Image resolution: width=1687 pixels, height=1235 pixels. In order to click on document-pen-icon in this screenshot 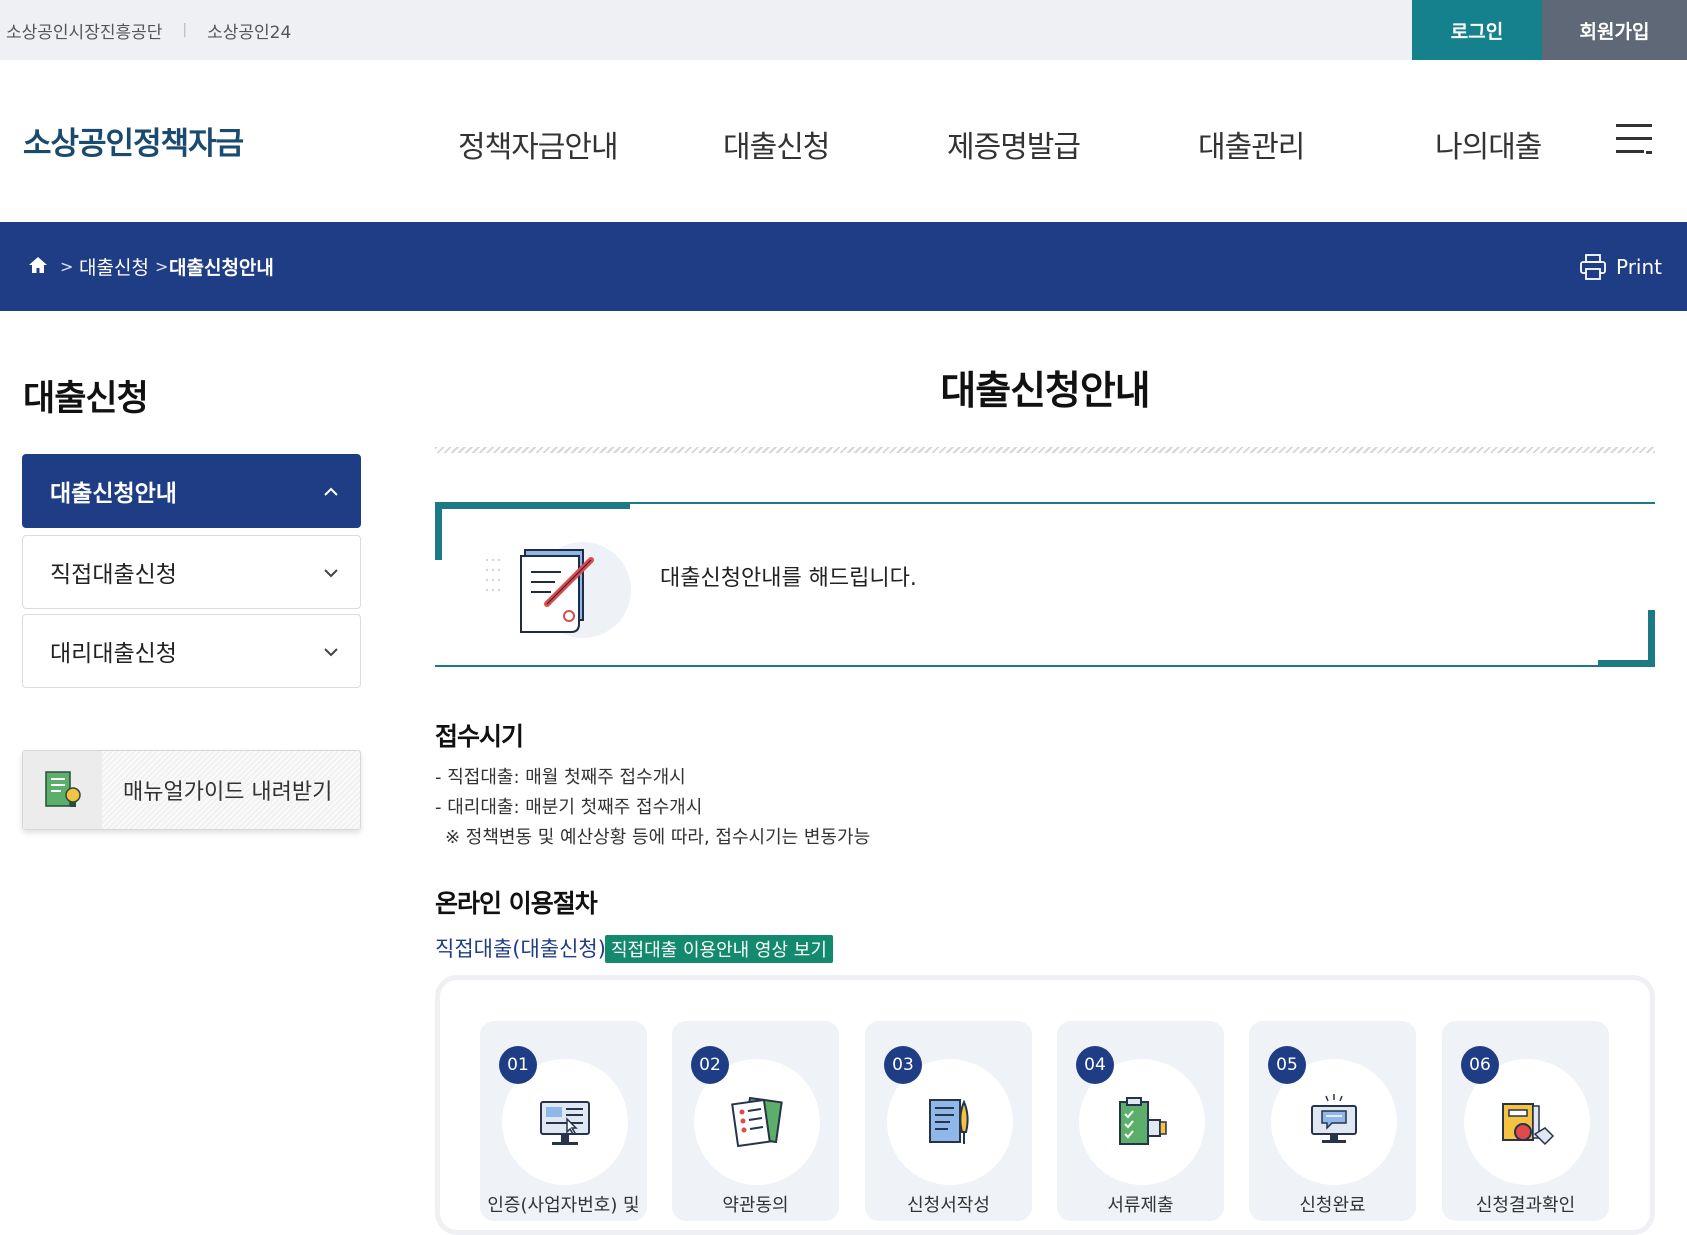, I will do `click(949, 1121)`.